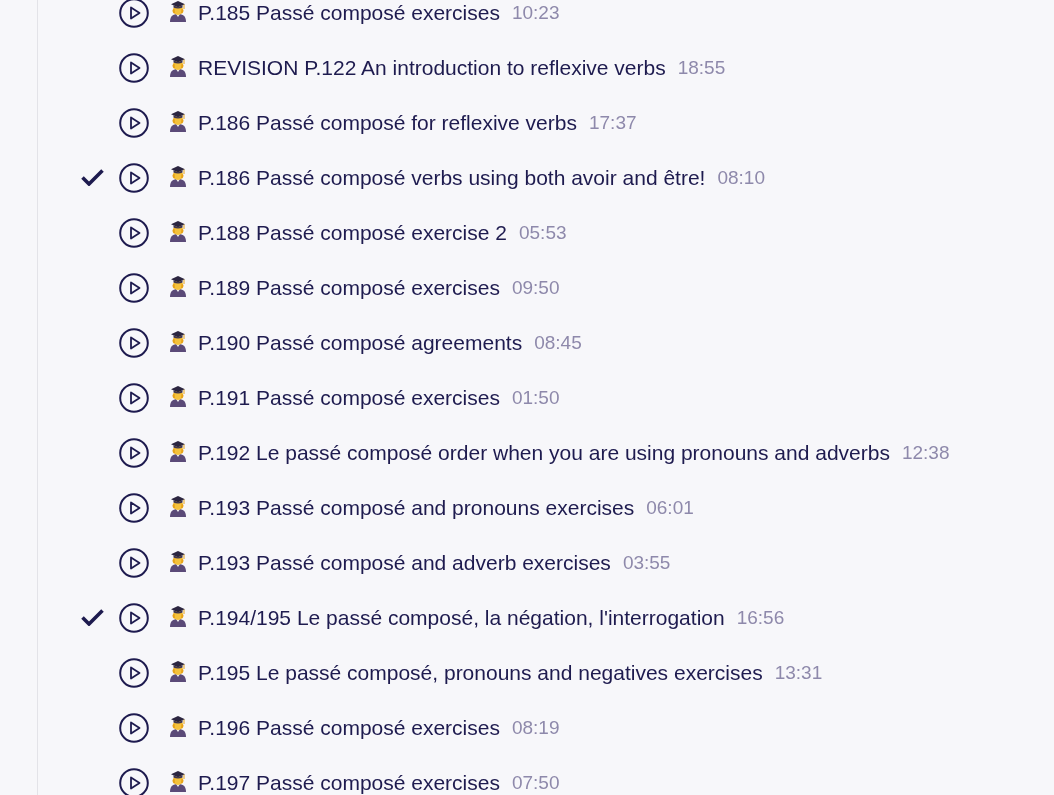 This screenshot has height=795, width=1054. I want to click on lesson-duration: 18:55, so click(701, 67).